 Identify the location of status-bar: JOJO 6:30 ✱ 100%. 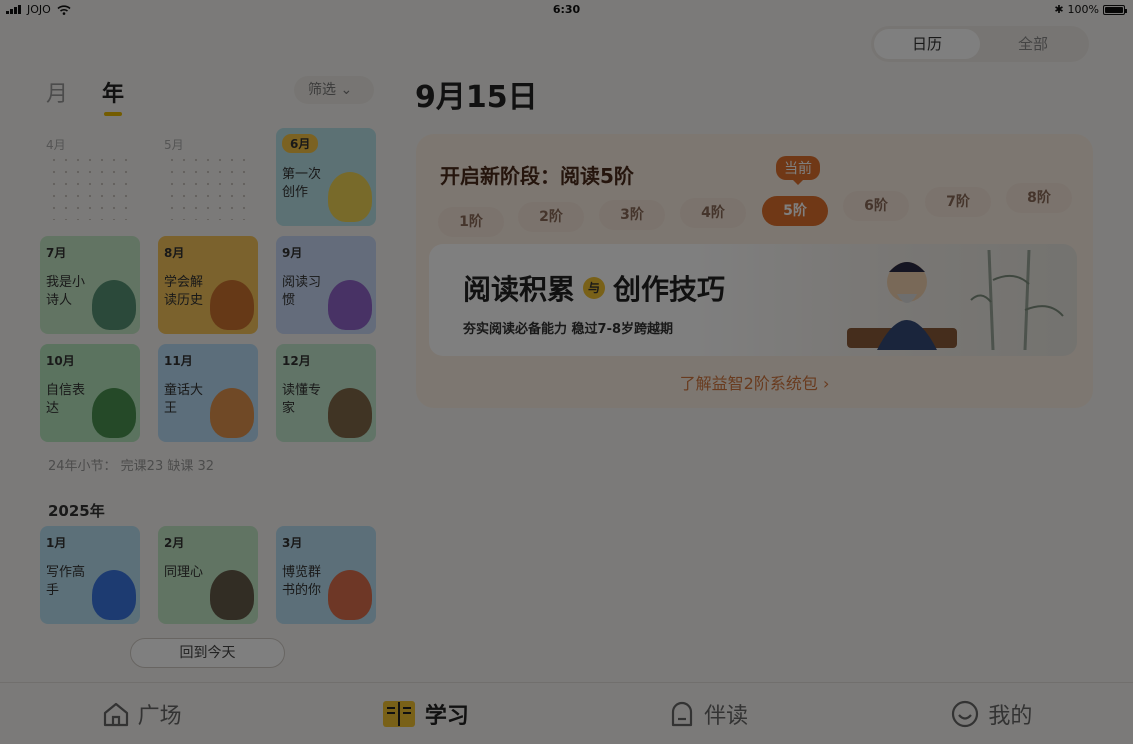
(566, 10).